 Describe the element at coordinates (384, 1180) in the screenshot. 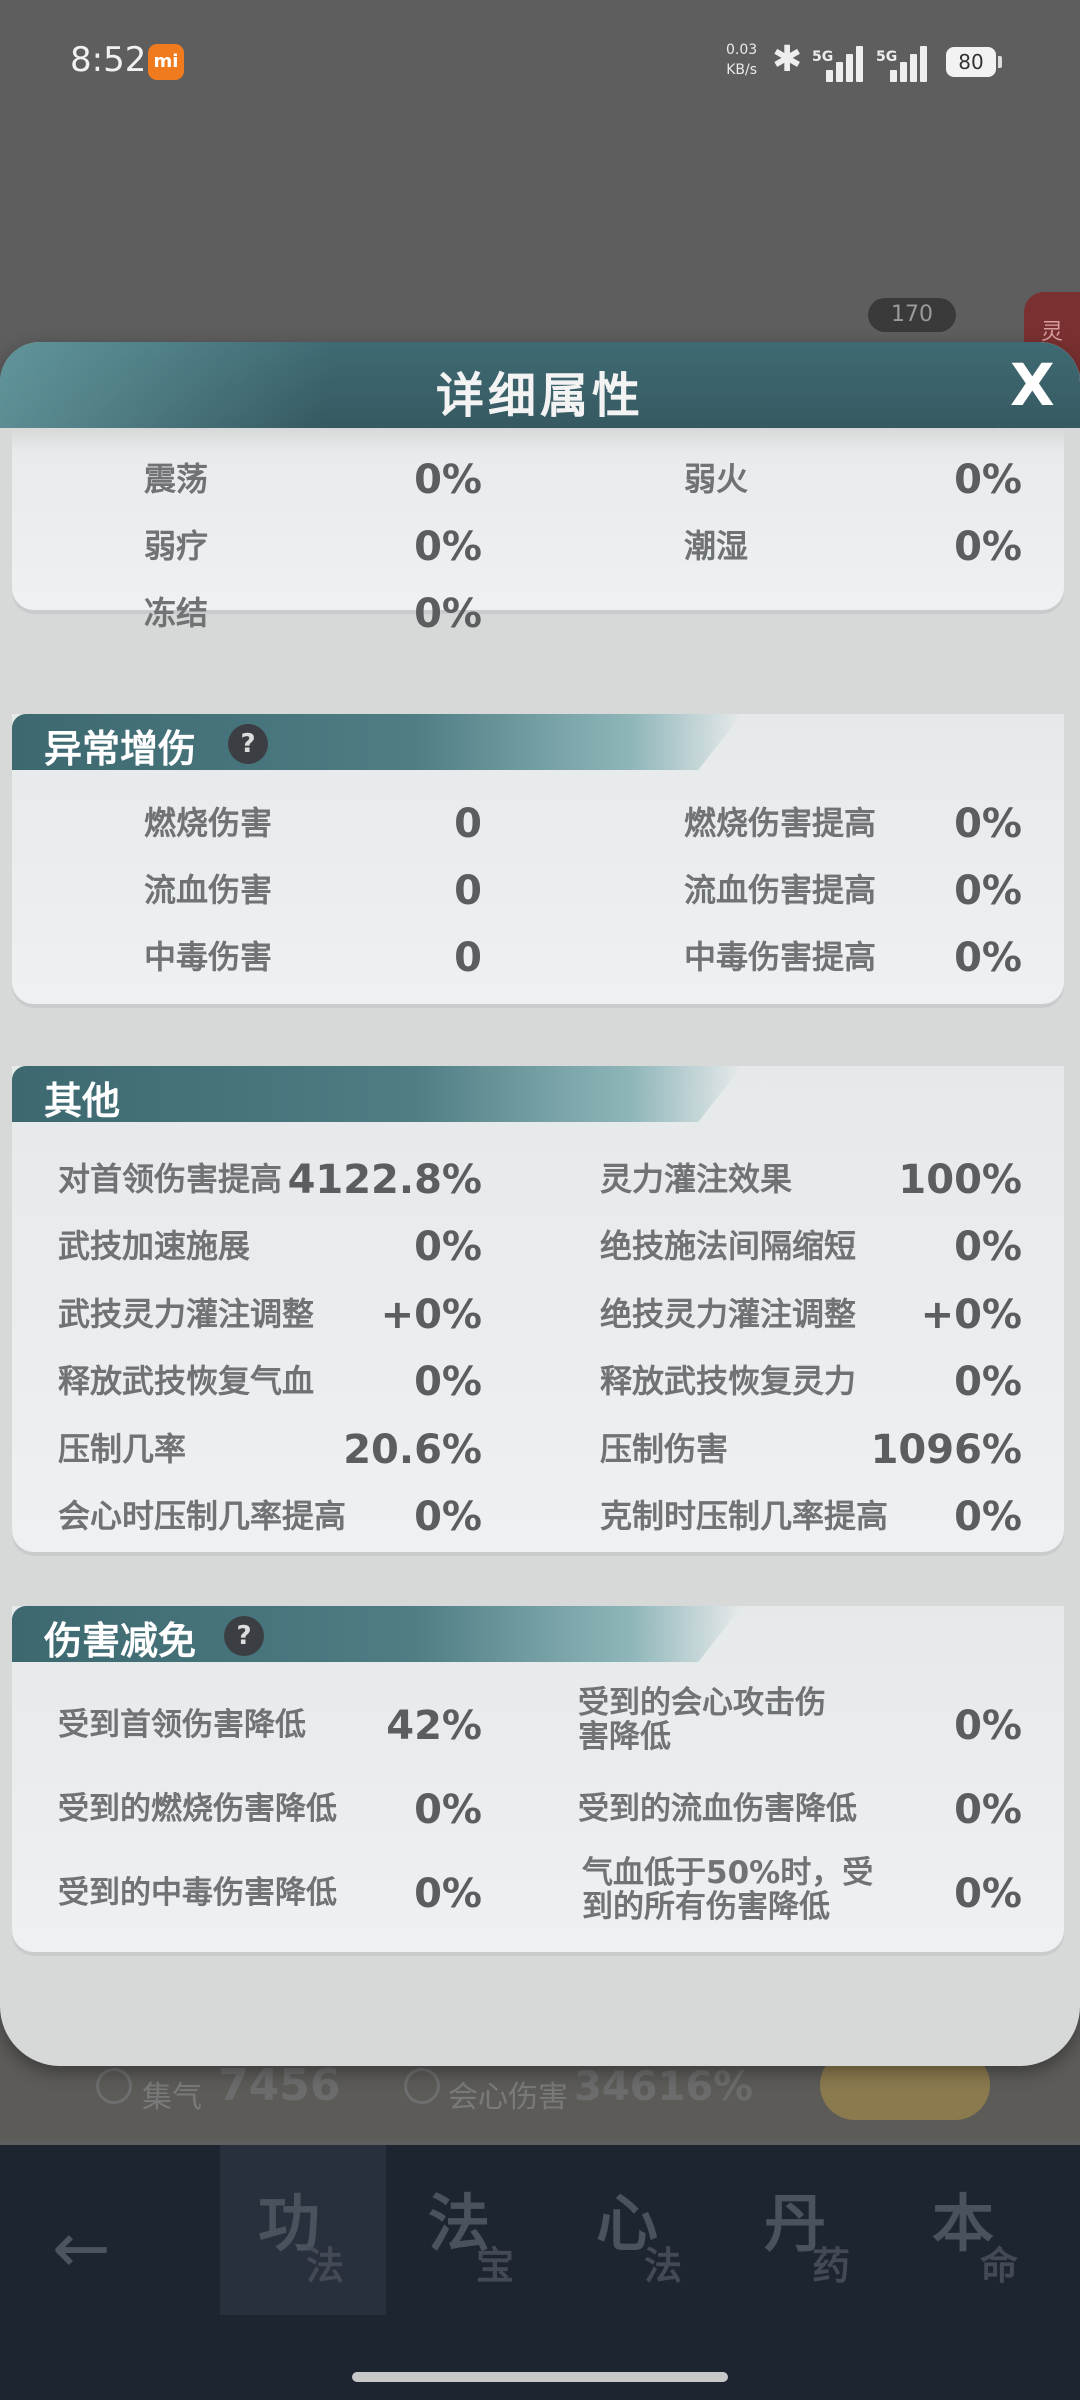

I see `attr-value: 4122.8%` at that location.